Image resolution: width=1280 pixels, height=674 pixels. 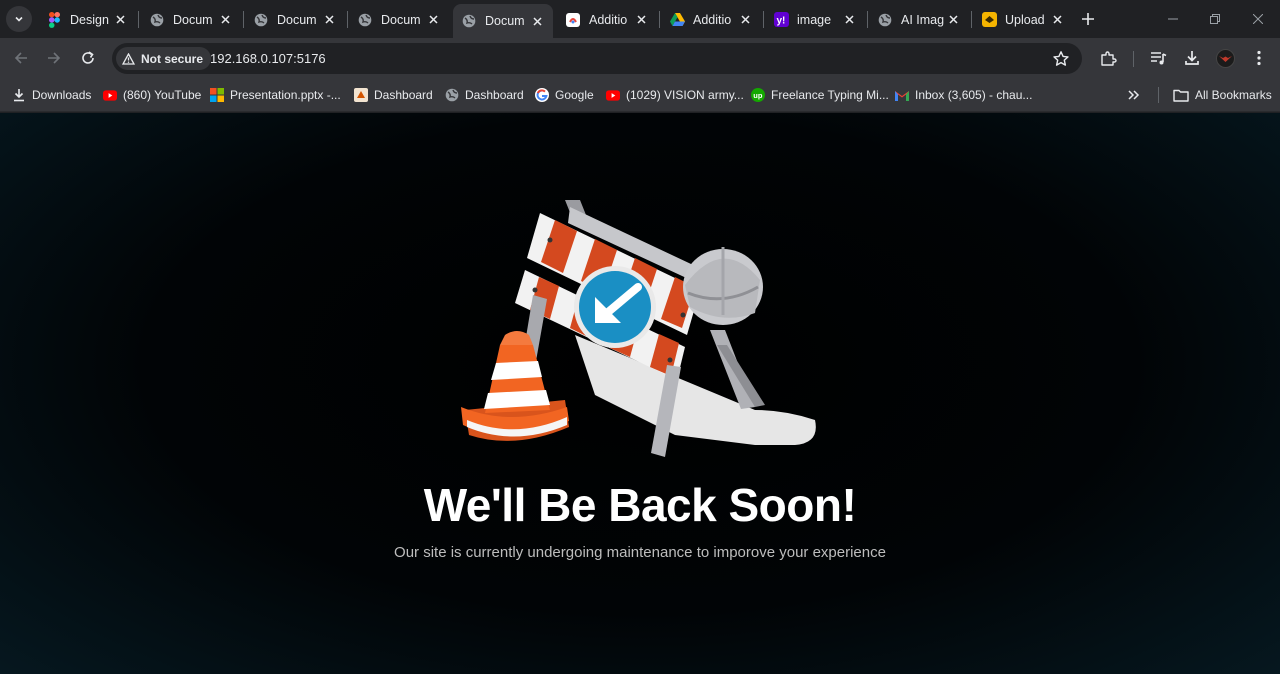 I want to click on media-controls-button, so click(x=1158, y=58).